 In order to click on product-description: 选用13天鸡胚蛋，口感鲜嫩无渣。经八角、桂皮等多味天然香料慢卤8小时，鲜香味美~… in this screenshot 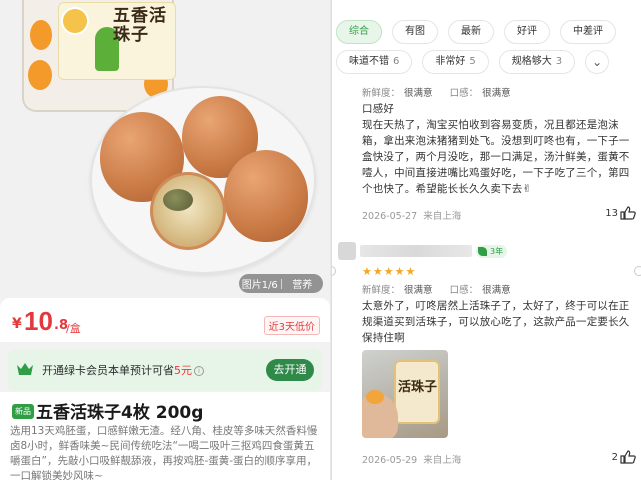, I will do `click(164, 452)`.